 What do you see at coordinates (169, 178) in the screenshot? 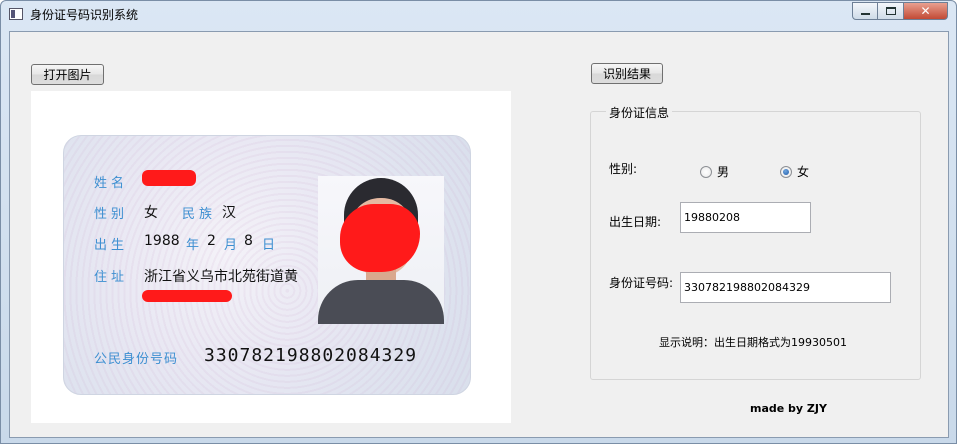
I see `name-redaction` at bounding box center [169, 178].